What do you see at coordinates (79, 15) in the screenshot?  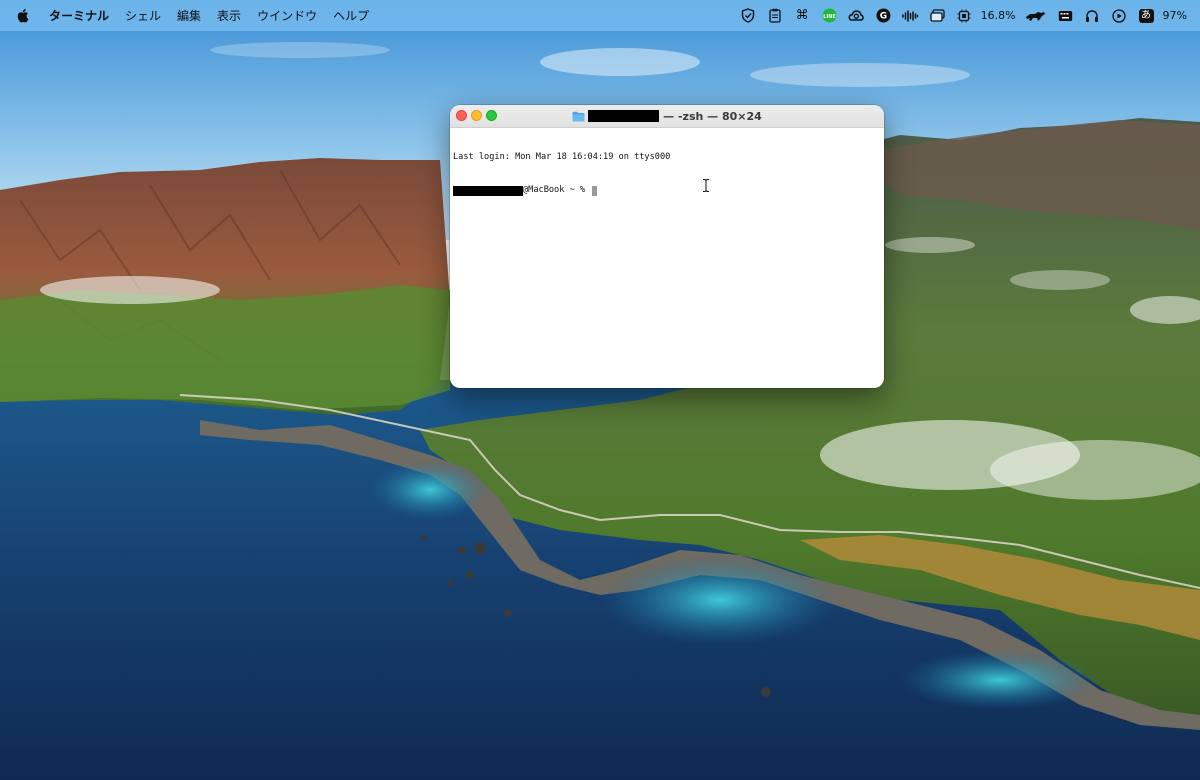 I see `menu-app-terminal: ターミナル` at bounding box center [79, 15].